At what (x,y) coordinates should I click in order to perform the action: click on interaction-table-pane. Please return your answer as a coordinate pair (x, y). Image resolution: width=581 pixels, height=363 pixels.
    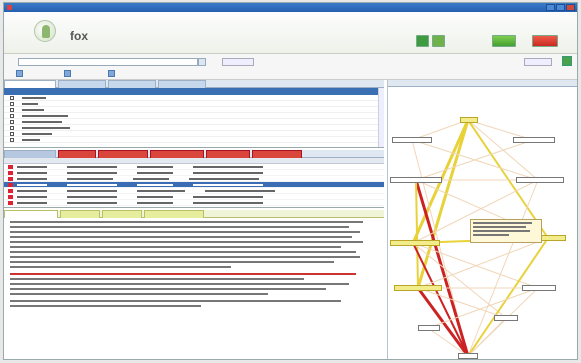
    Looking at the image, I should click on (194, 179).